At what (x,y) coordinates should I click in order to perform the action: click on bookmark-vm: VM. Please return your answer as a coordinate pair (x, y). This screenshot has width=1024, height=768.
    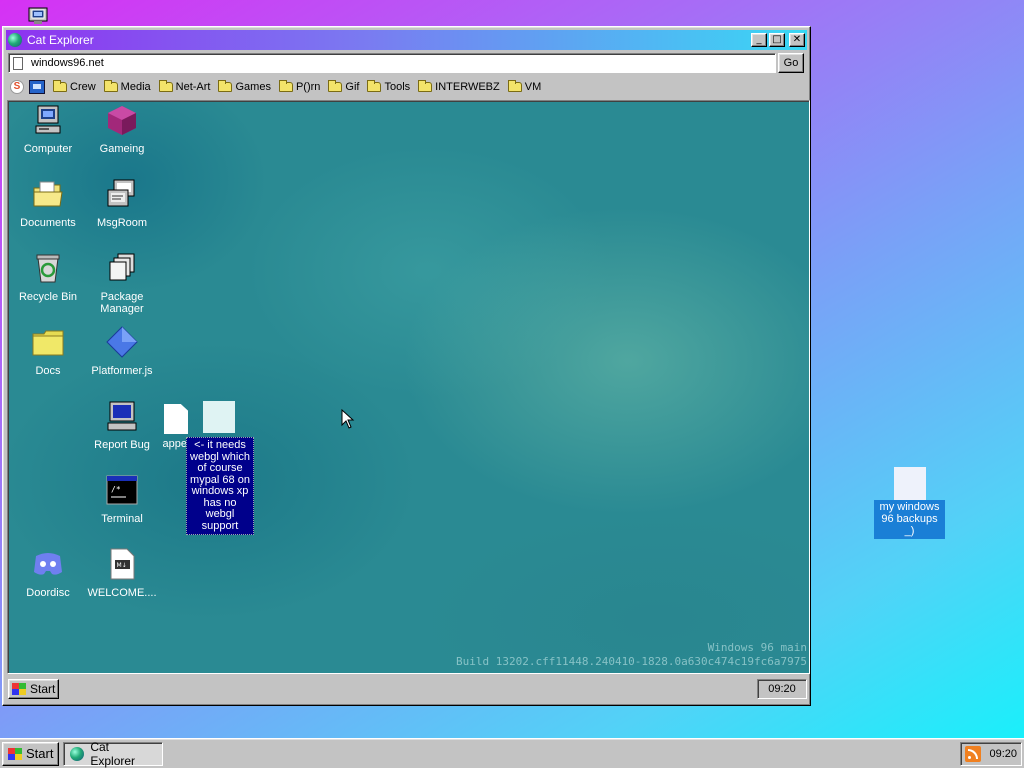
    Looking at the image, I should click on (524, 86).